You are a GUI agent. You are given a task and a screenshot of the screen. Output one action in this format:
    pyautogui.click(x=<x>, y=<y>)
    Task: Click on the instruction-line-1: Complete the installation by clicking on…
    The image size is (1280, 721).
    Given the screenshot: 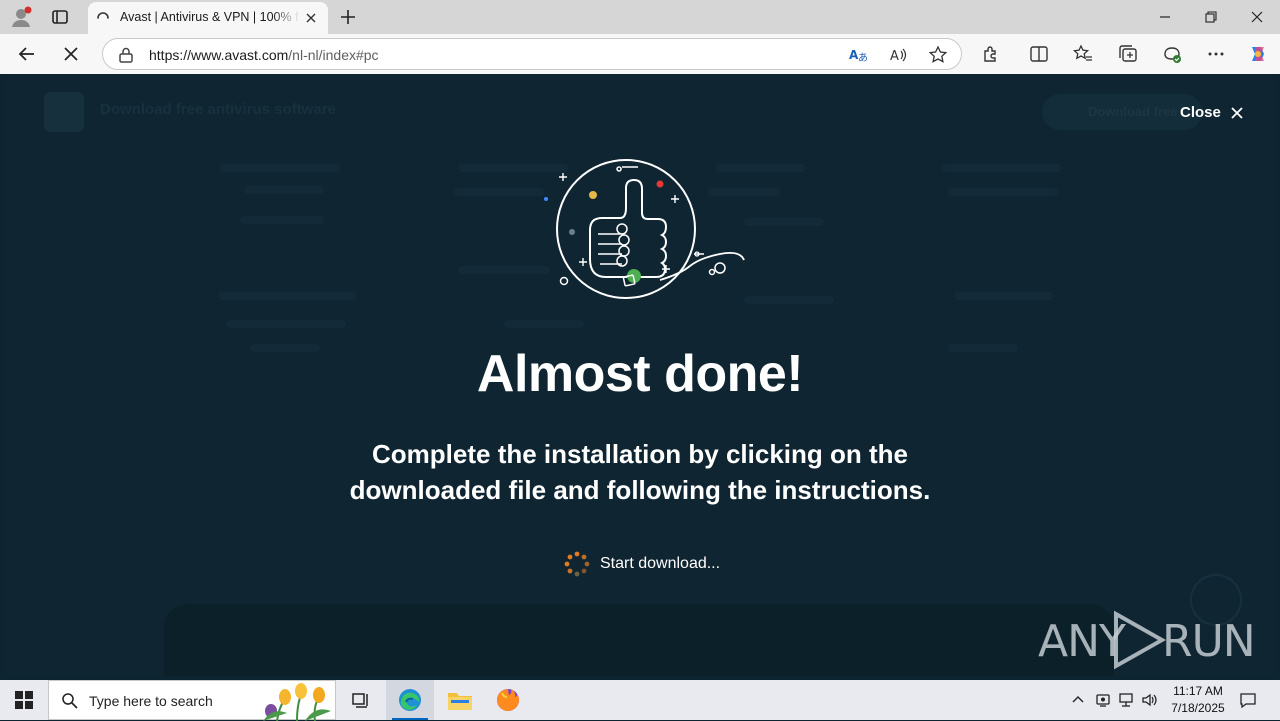 What is the action you would take?
    pyautogui.click(x=640, y=454)
    